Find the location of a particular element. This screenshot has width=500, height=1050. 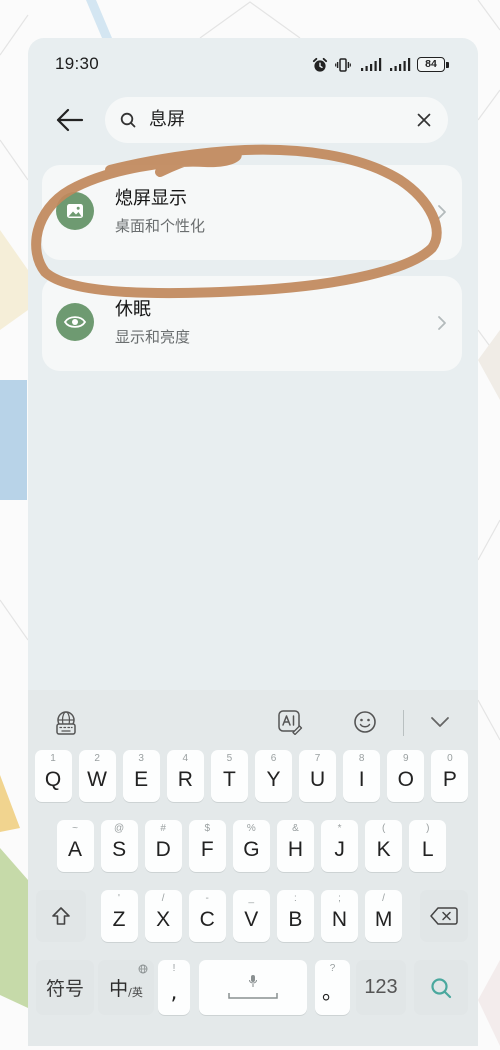

key-label: S is located at coordinates (119, 849).